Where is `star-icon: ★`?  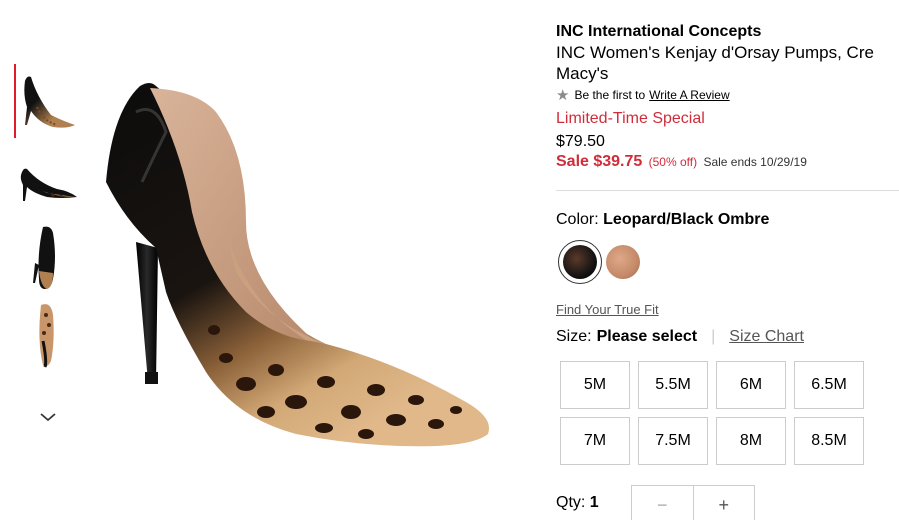 star-icon: ★ is located at coordinates (563, 95).